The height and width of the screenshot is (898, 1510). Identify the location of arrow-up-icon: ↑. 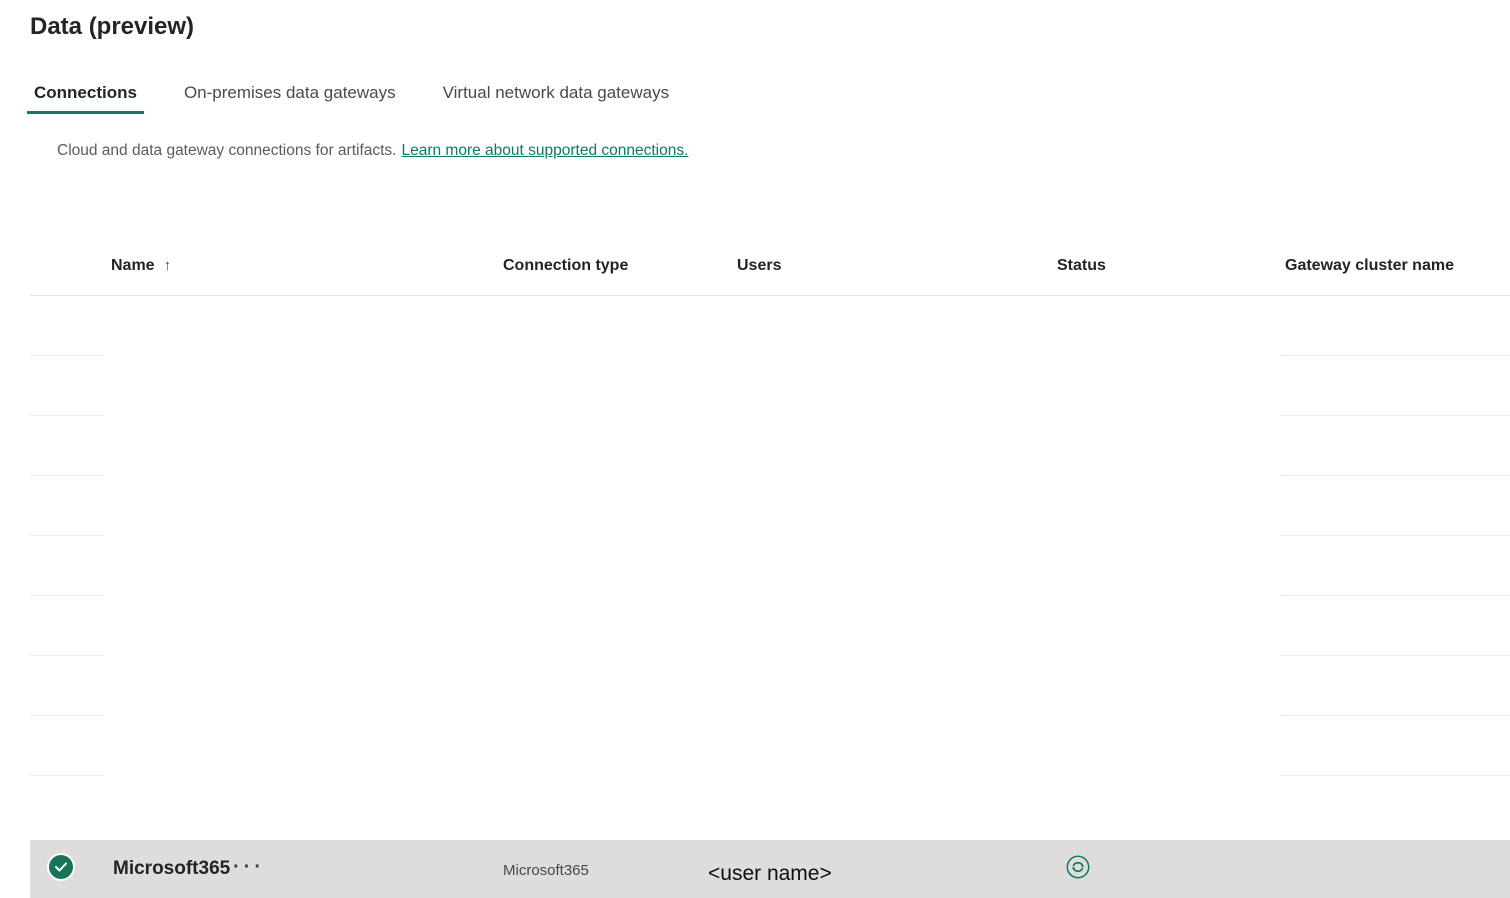
(167, 265).